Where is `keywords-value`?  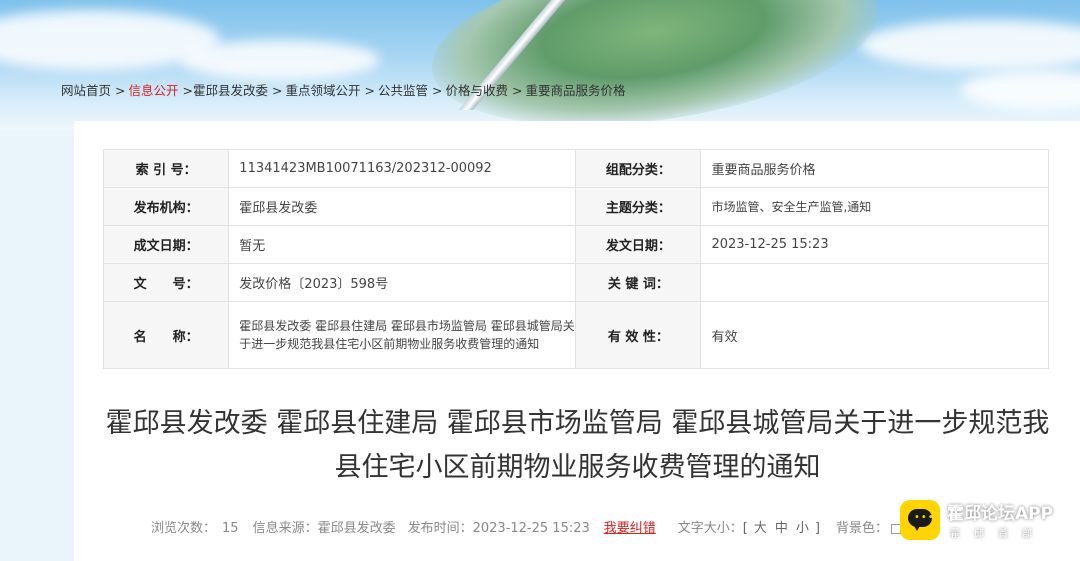
keywords-value is located at coordinates (874, 282).